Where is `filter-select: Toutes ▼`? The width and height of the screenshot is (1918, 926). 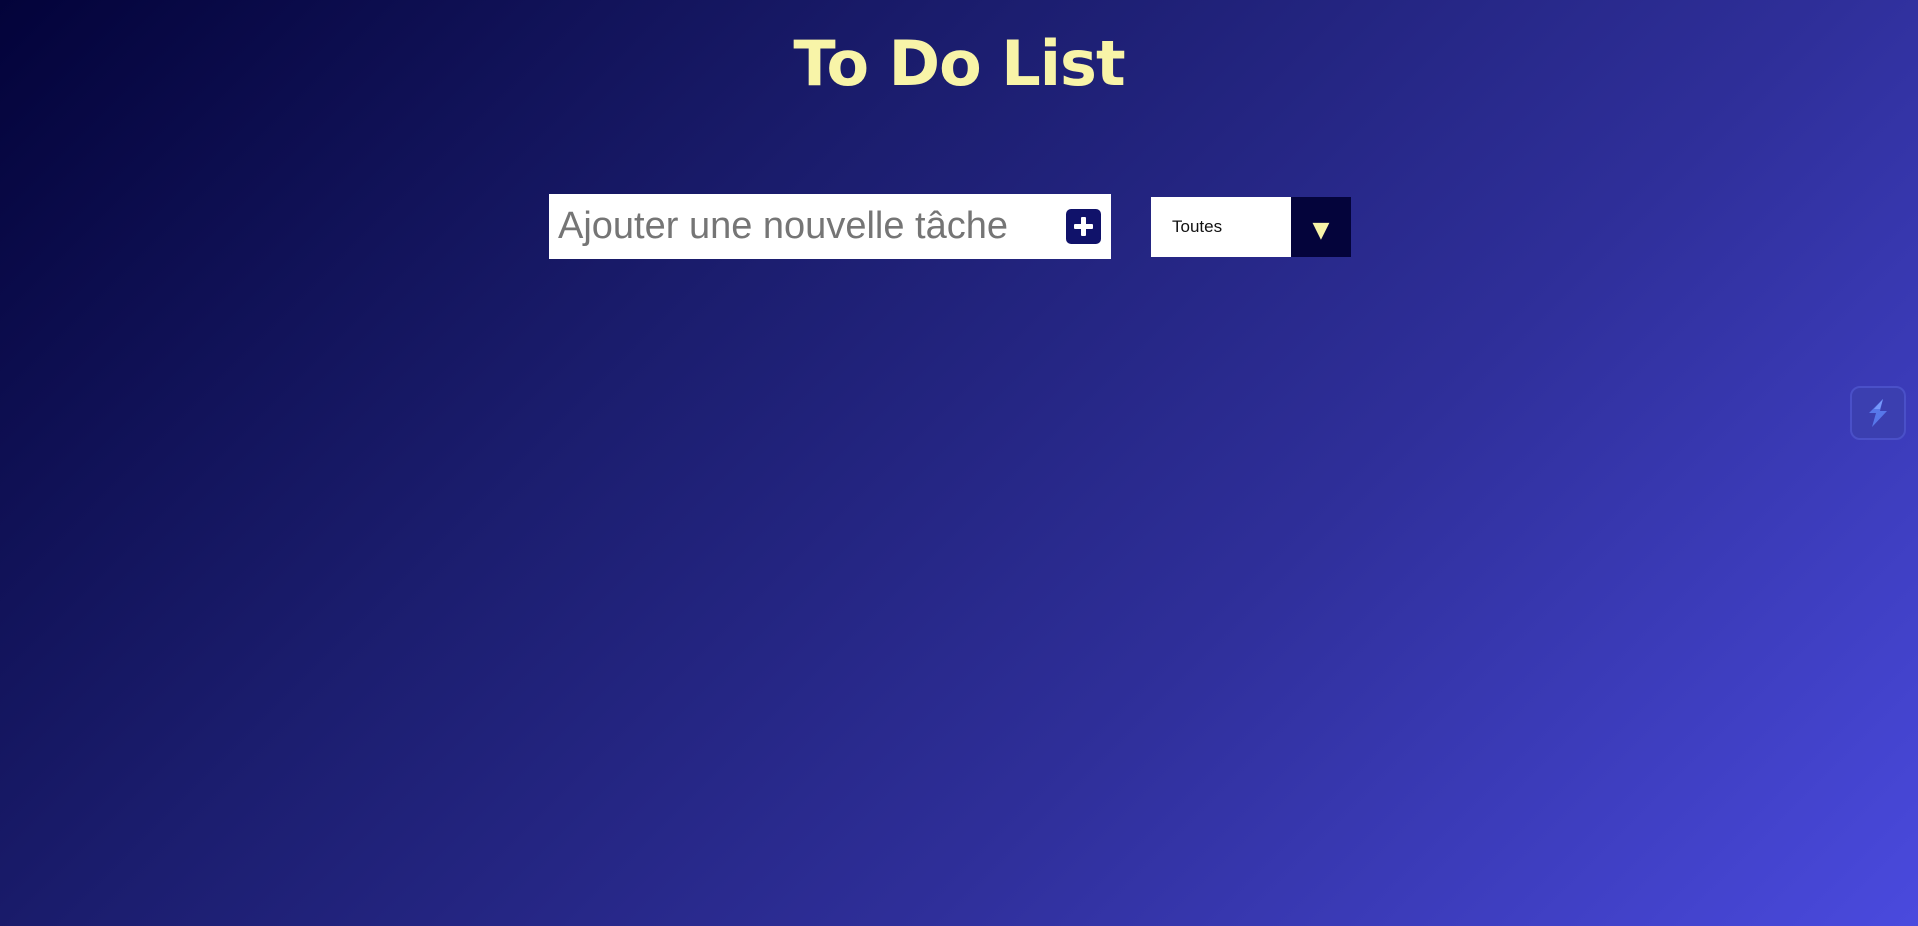
filter-select: Toutes ▼ is located at coordinates (1251, 227).